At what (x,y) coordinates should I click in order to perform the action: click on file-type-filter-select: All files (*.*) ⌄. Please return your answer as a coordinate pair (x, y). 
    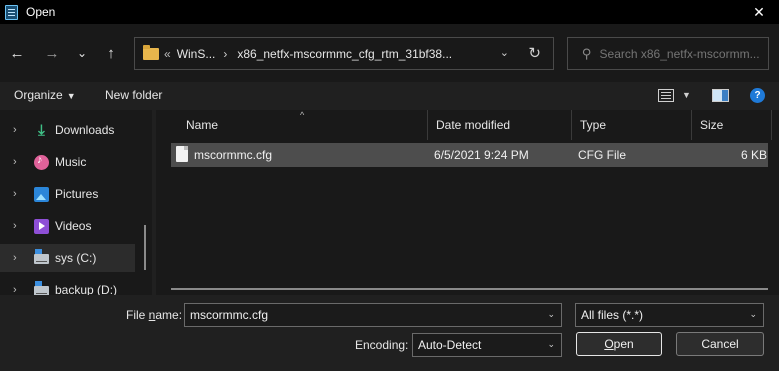
    Looking at the image, I should click on (669, 315).